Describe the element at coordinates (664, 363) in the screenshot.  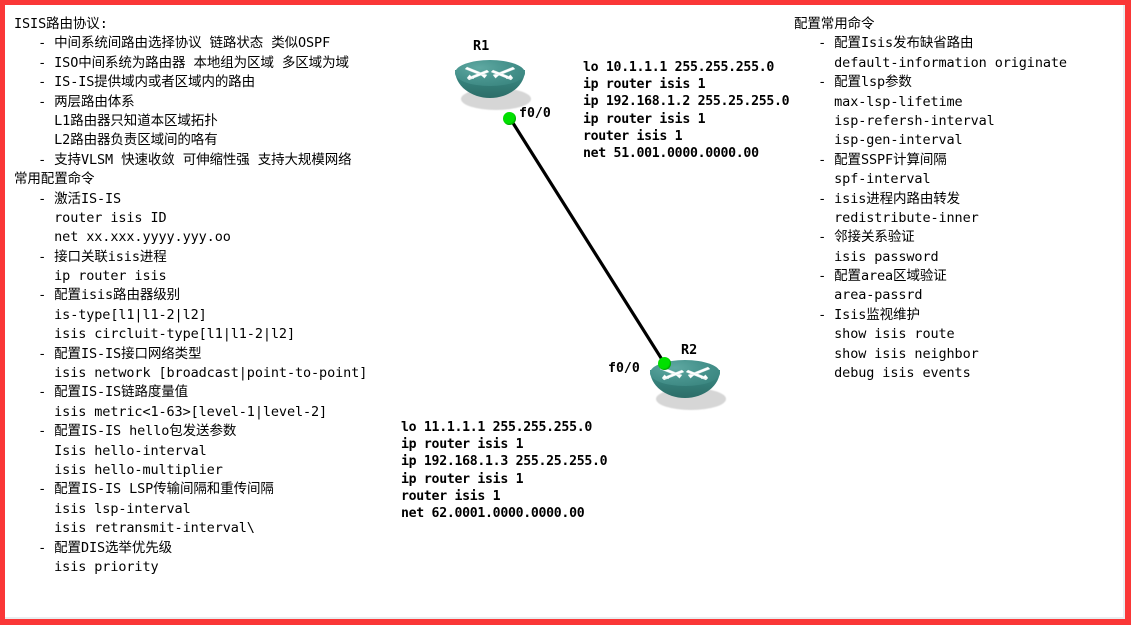
I see `link-status-dot-r2` at that location.